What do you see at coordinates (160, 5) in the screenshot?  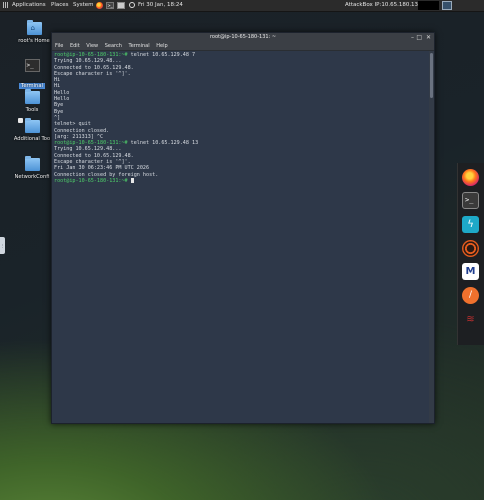 I see `clock-datetime: Fri 30 Jan, 18:24` at bounding box center [160, 5].